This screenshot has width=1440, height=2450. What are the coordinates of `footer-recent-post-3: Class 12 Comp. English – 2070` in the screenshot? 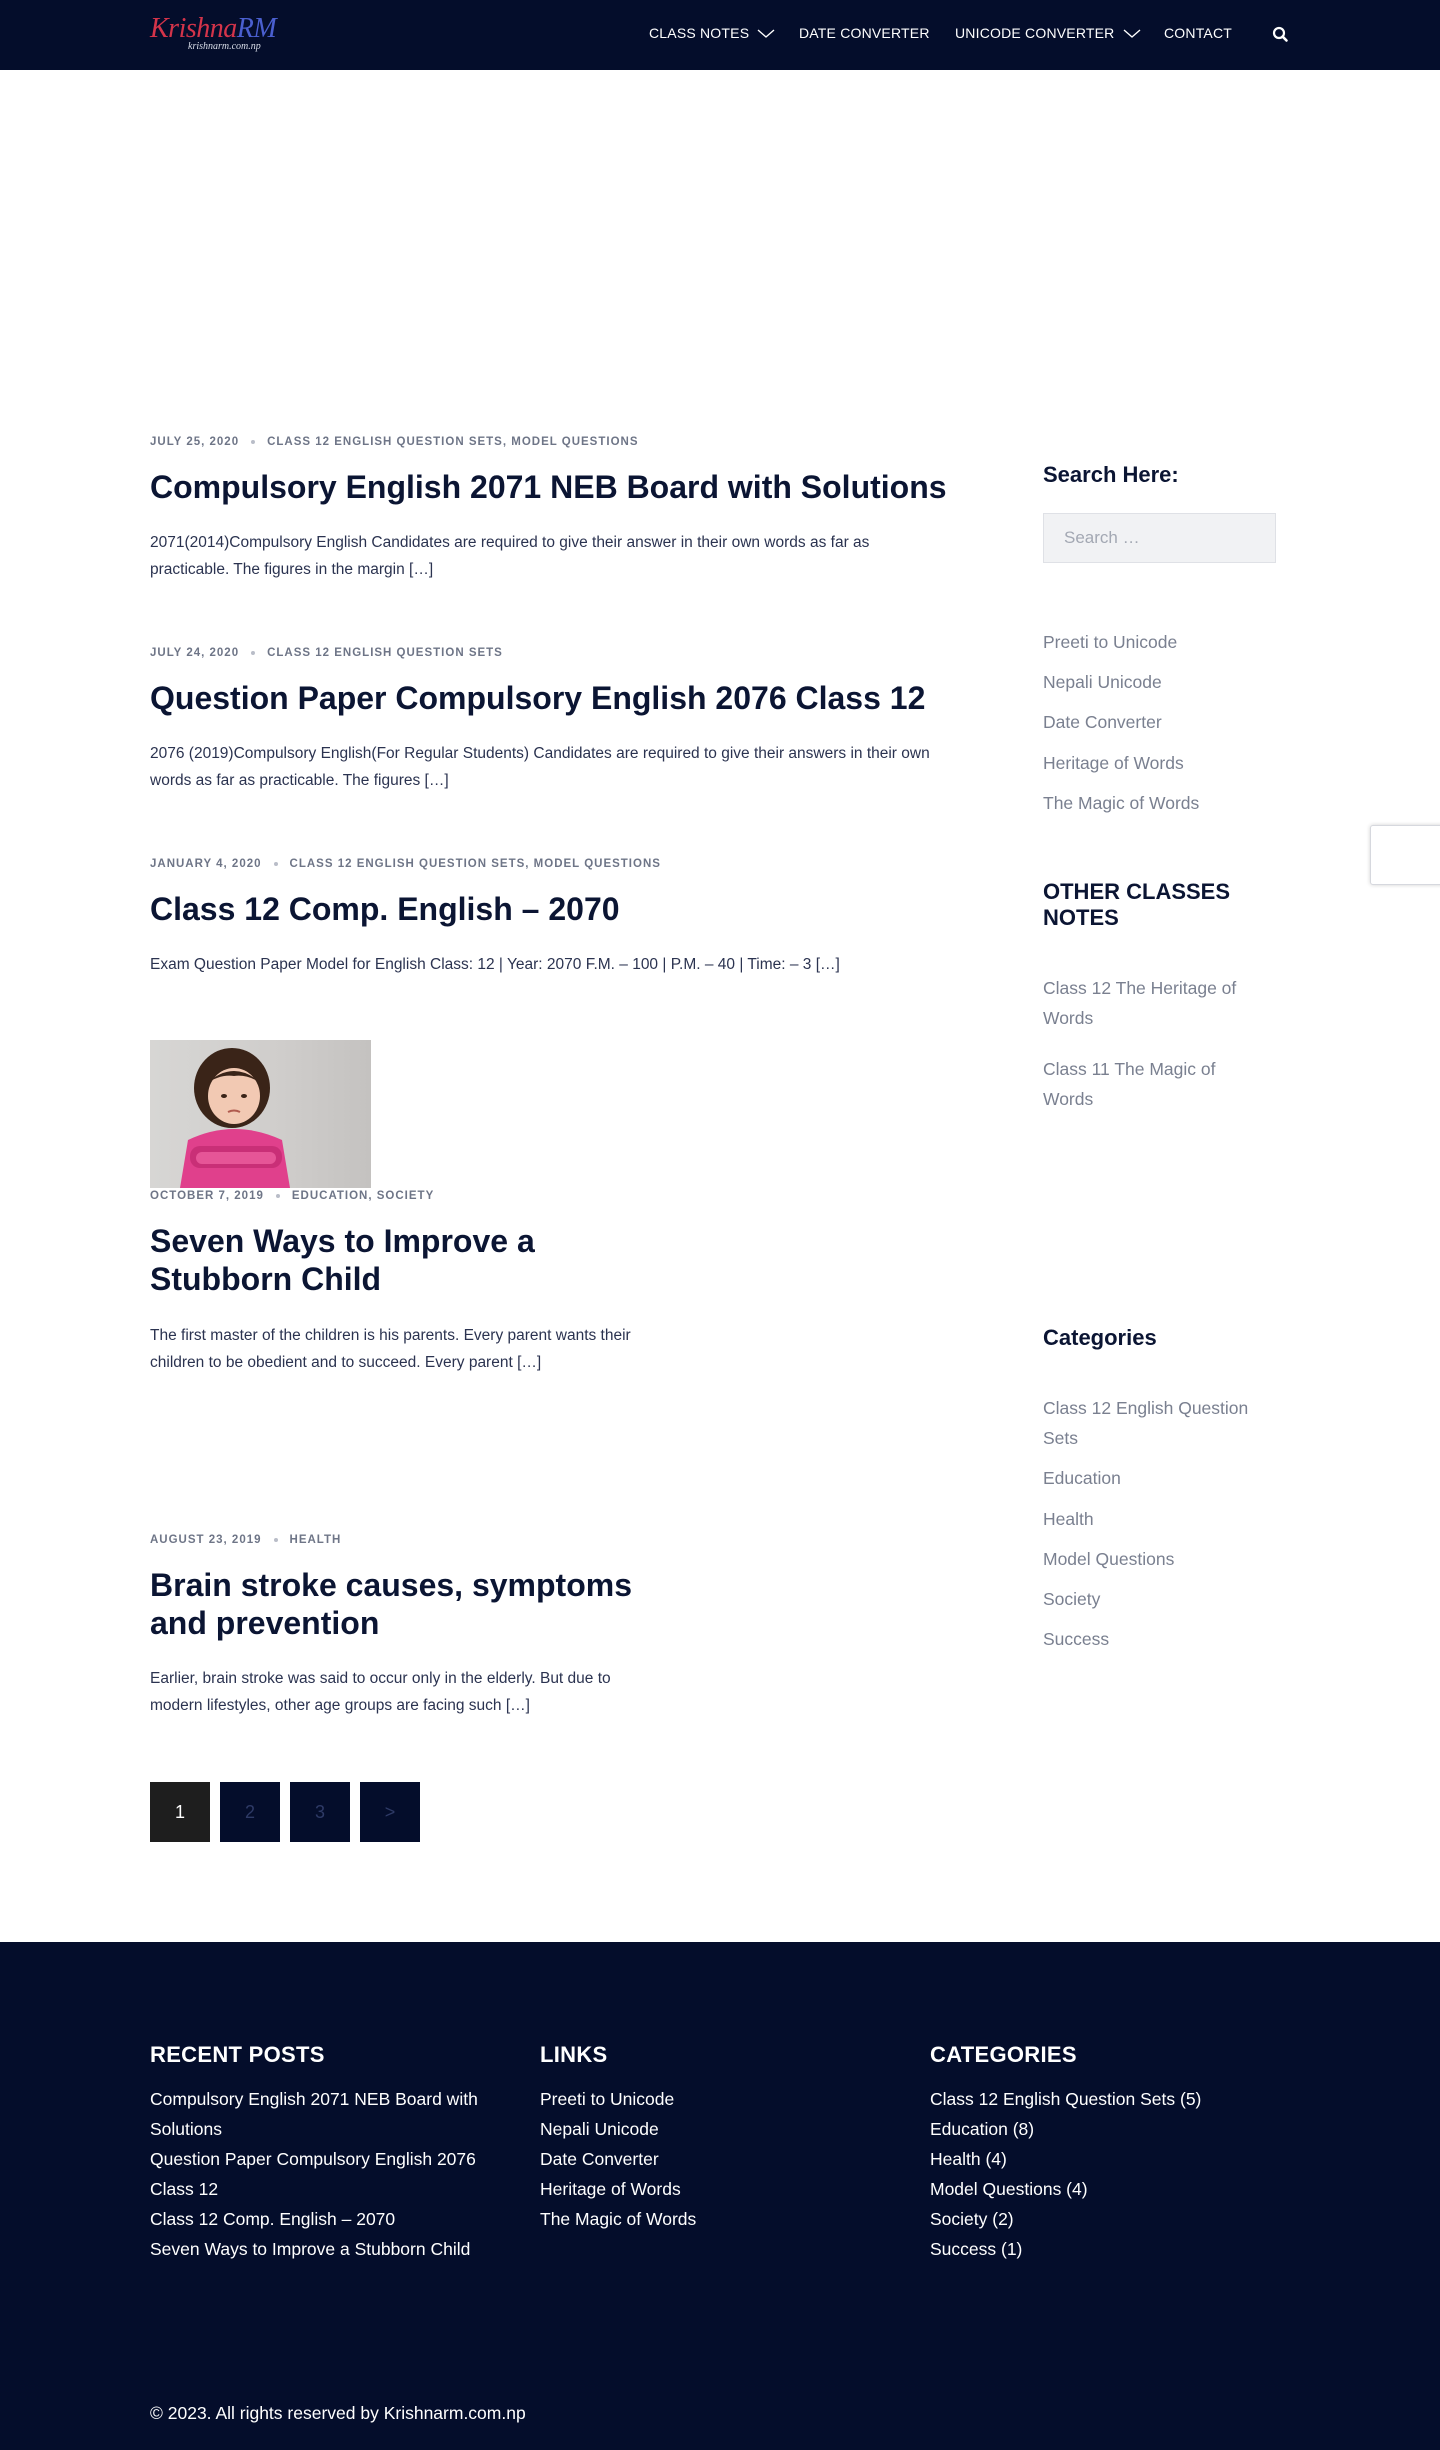 It's located at (272, 2219).